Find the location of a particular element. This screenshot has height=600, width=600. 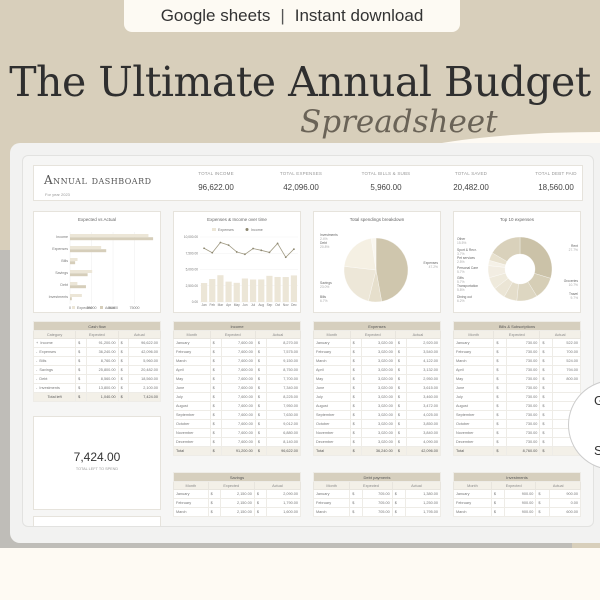

actual-cell: 8,140.00 is located at coordinates (283, 442).